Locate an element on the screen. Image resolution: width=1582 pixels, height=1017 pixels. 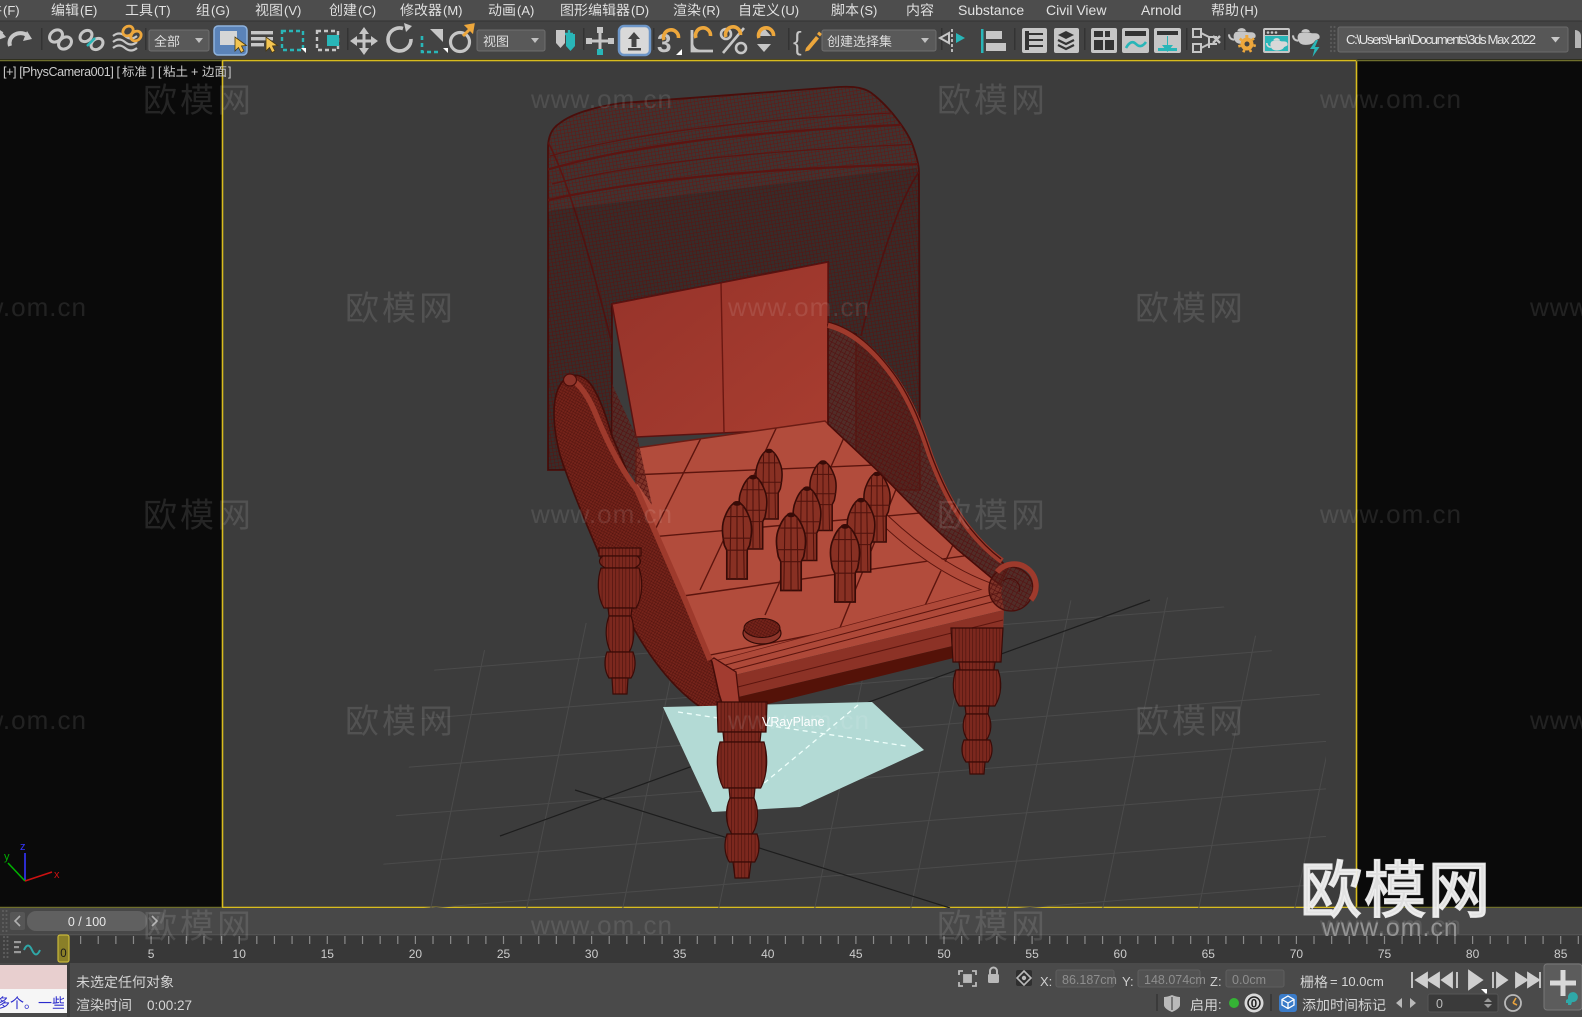
svg-text: x is located at coordinates (57, 875).